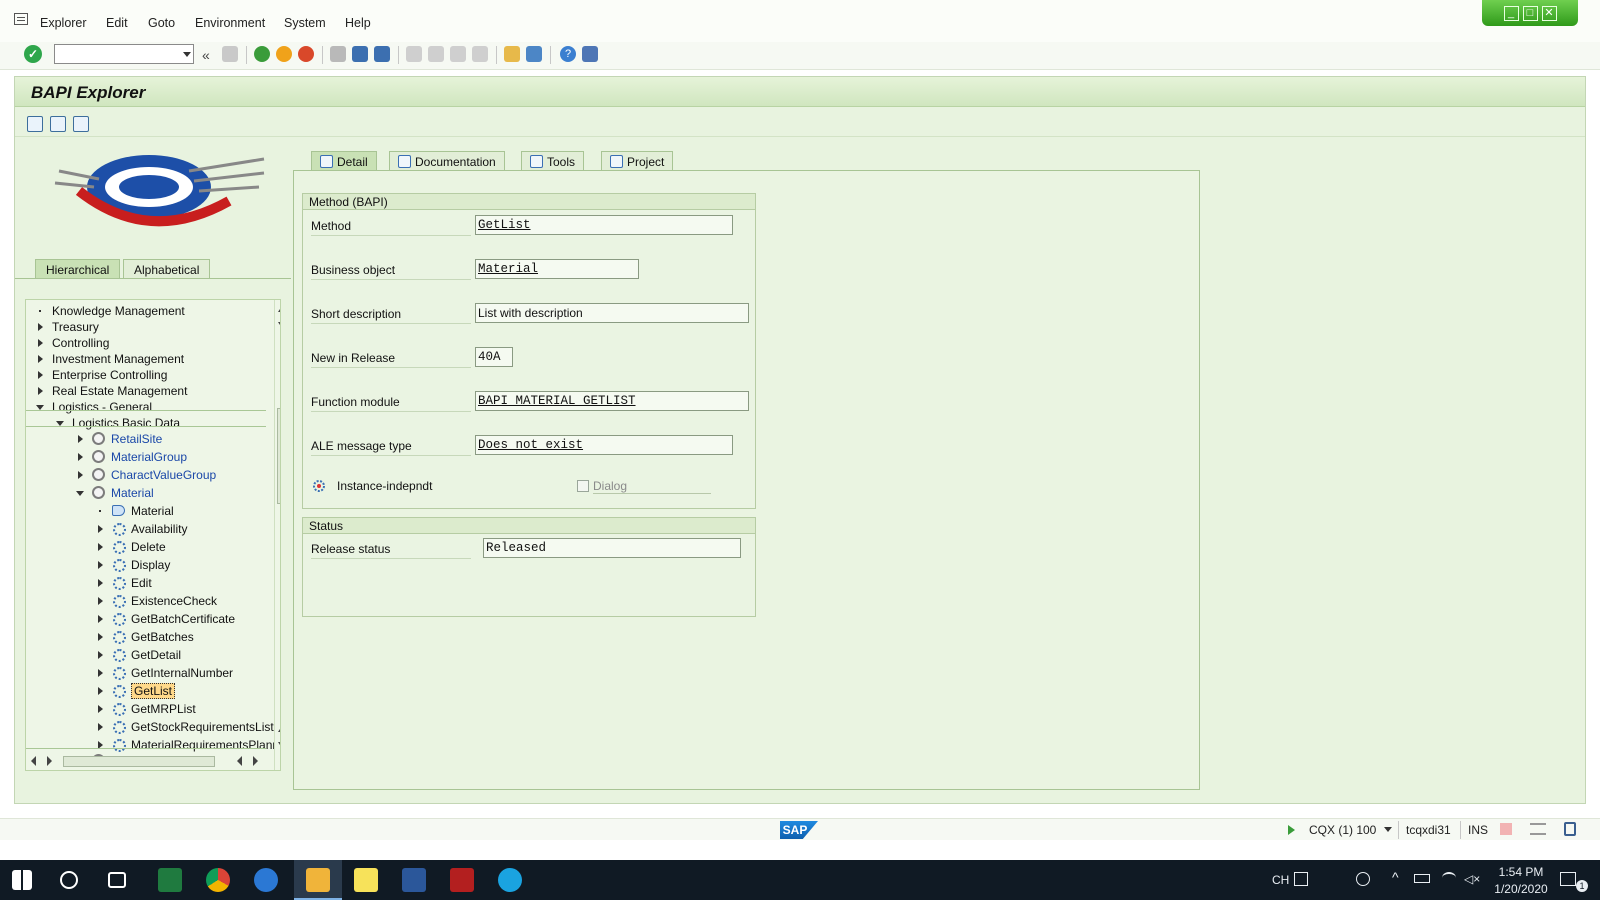  I want to click on tree-node: Delete, so click(131, 546).